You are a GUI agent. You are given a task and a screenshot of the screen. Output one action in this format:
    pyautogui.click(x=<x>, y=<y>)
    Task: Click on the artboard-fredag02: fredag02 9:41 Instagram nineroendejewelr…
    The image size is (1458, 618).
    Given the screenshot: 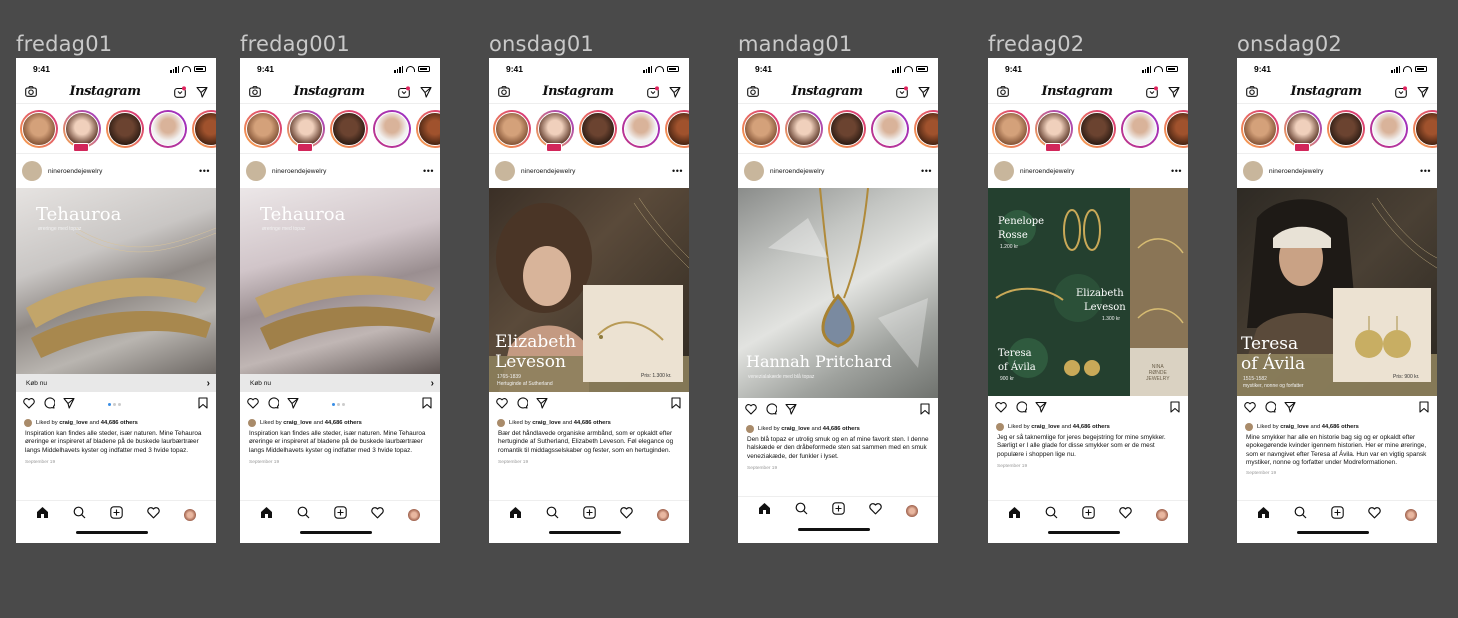 What is the action you would take?
    pyautogui.click(x=1088, y=286)
    